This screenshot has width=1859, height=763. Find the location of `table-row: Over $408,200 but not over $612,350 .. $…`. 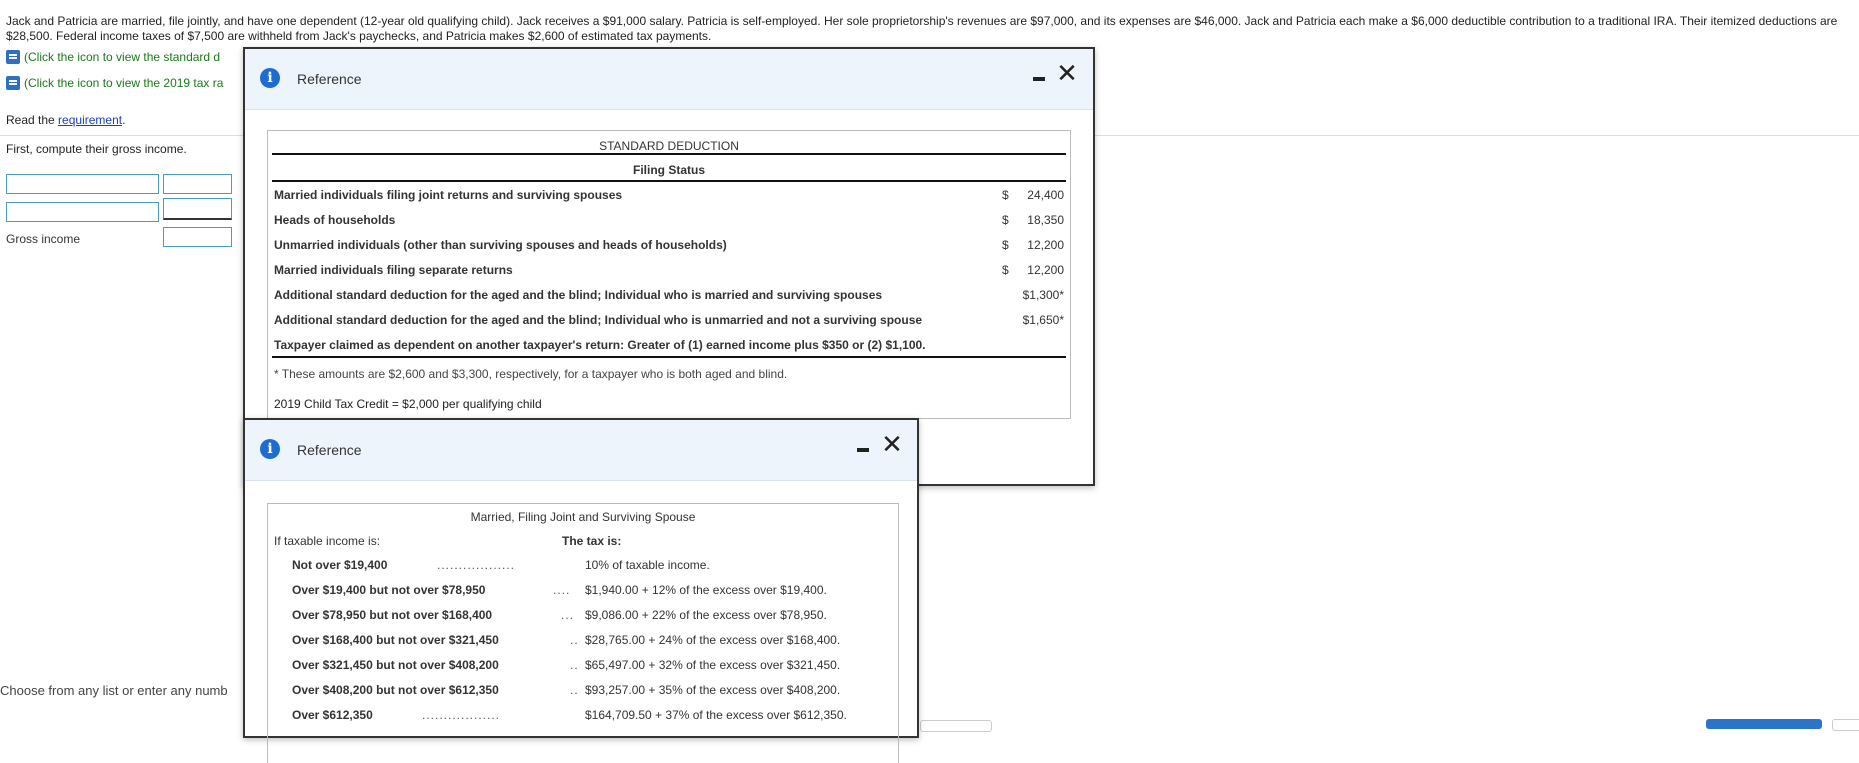

table-row: Over $408,200 but not over $612,350 .. $… is located at coordinates (592, 693).